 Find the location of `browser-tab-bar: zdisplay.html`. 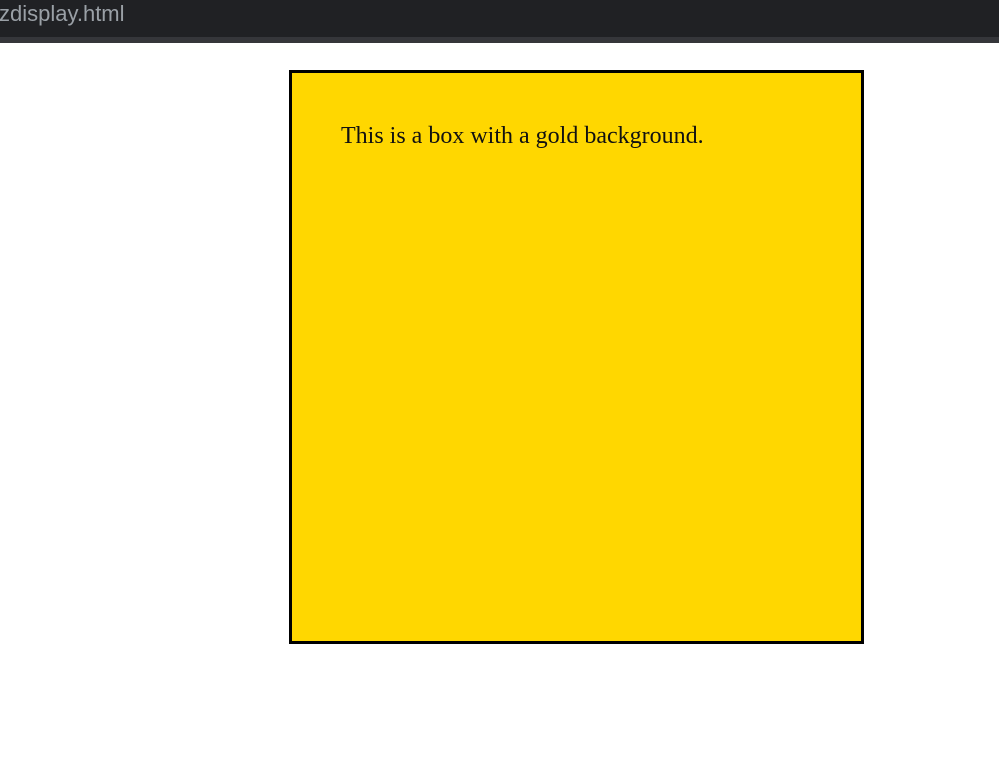

browser-tab-bar: zdisplay.html is located at coordinates (499, 21).